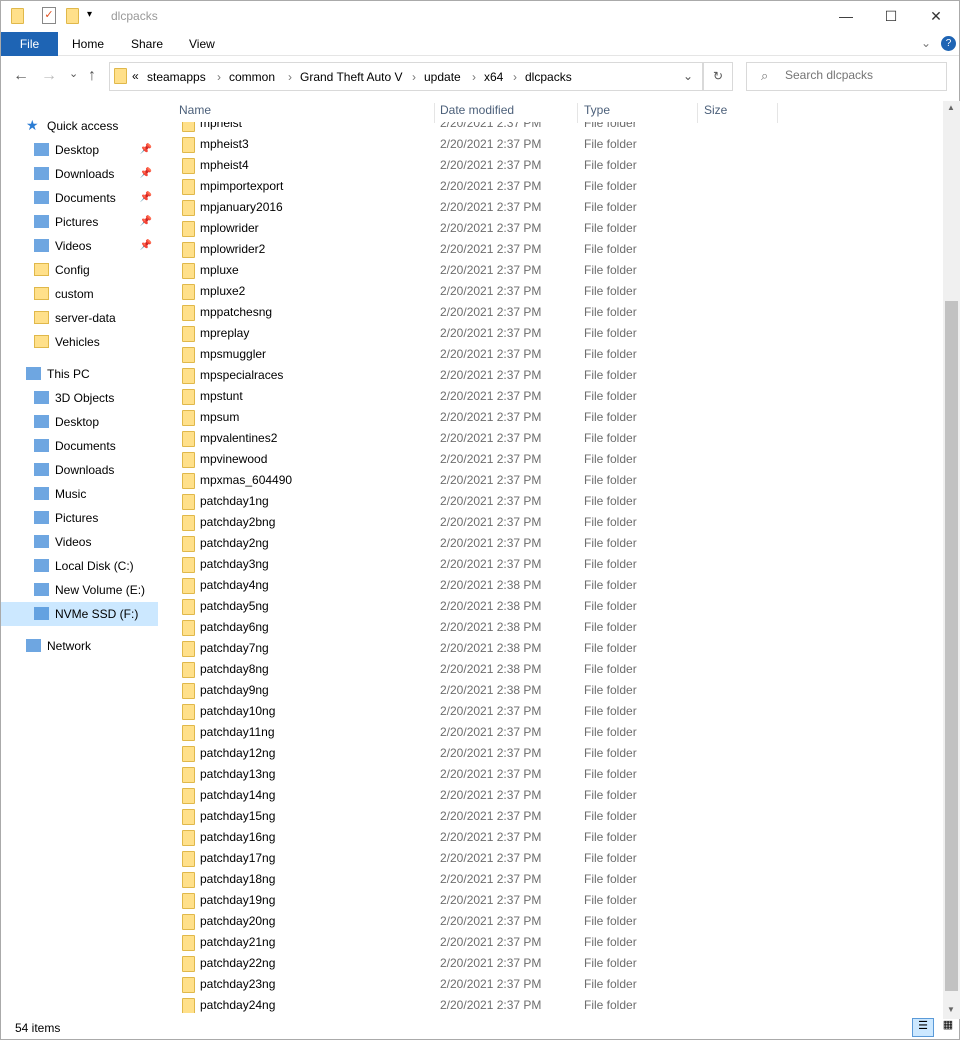 This screenshot has width=960, height=1040. What do you see at coordinates (552, 837) in the screenshot?
I see `file-row: patchday16ng 2/20/2021 2:37 PM File folder` at bounding box center [552, 837].